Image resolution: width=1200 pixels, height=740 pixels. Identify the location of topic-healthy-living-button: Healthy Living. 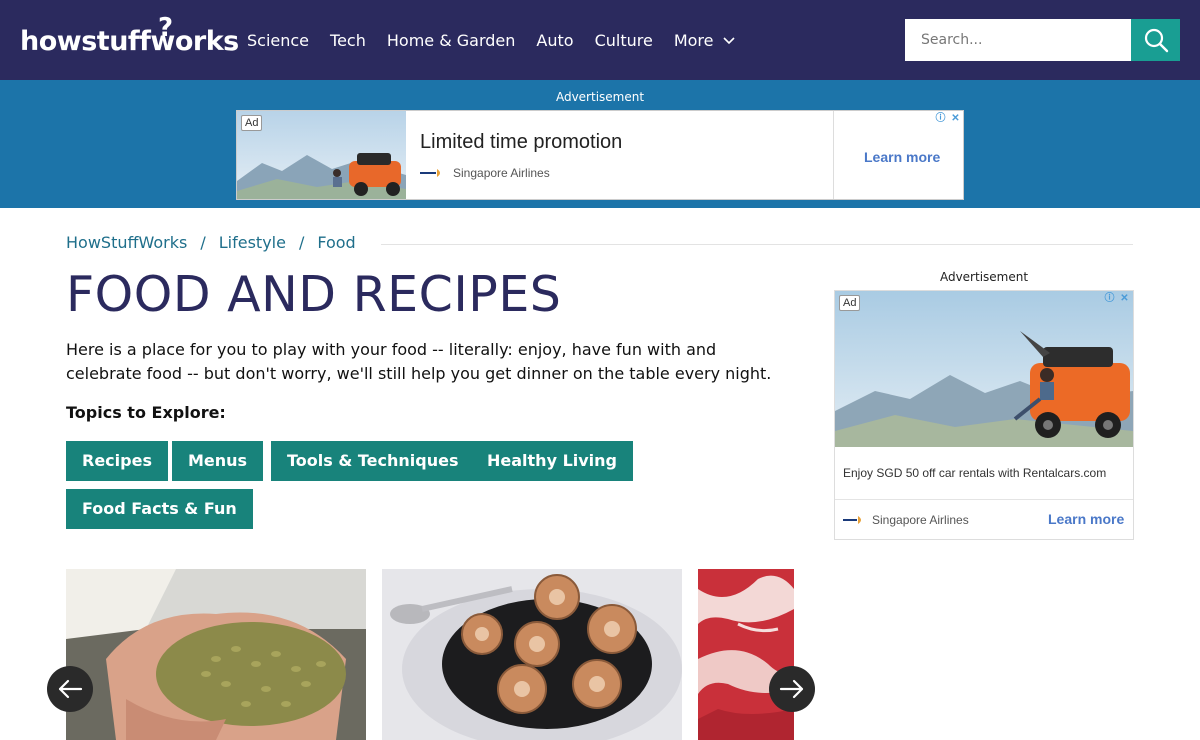
(552, 461).